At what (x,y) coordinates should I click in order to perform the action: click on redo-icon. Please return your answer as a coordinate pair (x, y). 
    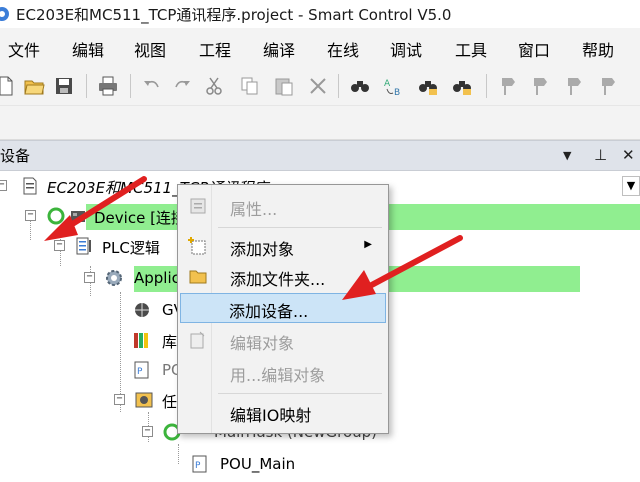
    Looking at the image, I should click on (182, 86).